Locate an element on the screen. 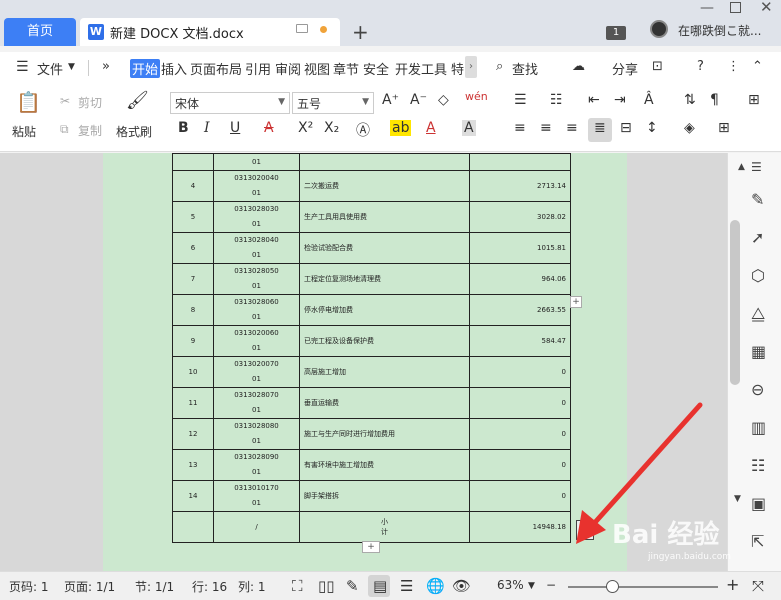 The image size is (781, 600). table-row: 01 is located at coordinates (371, 162).